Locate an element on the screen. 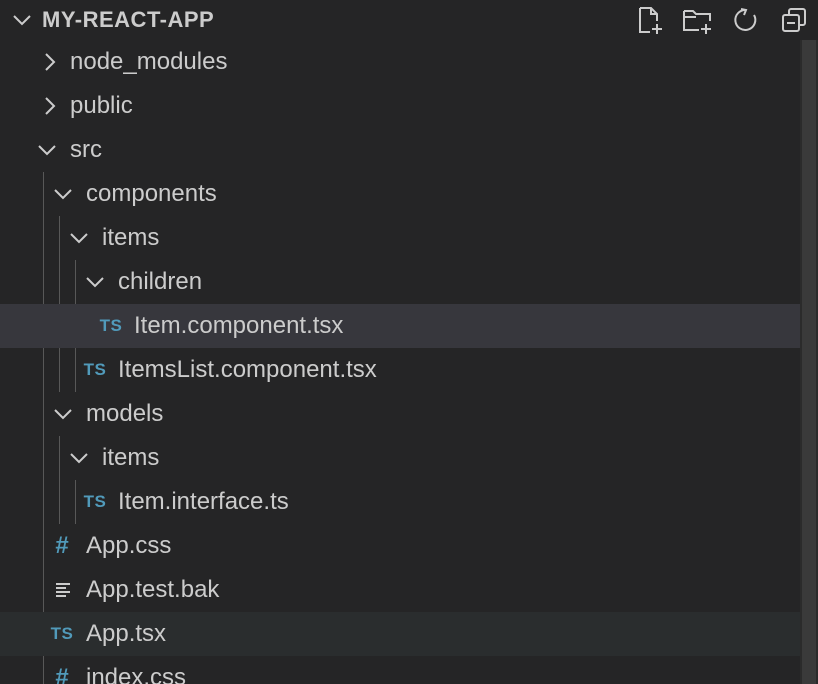 The height and width of the screenshot is (684, 818). tree-item-app-css: # App.css is located at coordinates (400, 546).